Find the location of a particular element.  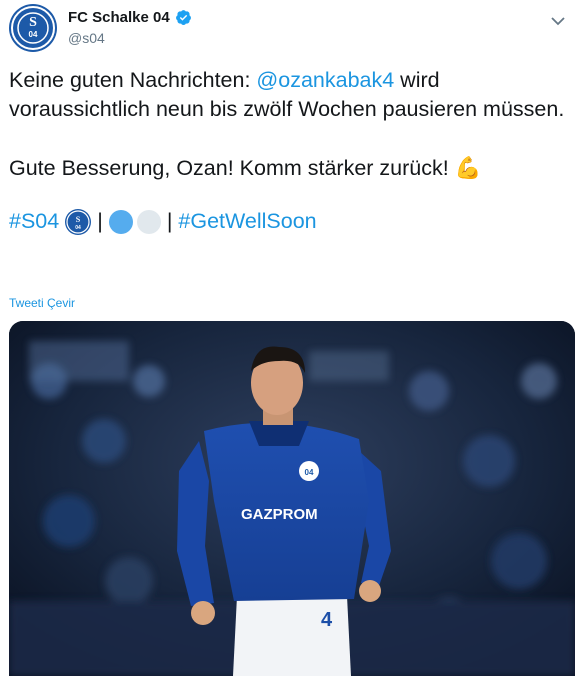

hashtag-s04: #S04 is located at coordinates (34, 221).